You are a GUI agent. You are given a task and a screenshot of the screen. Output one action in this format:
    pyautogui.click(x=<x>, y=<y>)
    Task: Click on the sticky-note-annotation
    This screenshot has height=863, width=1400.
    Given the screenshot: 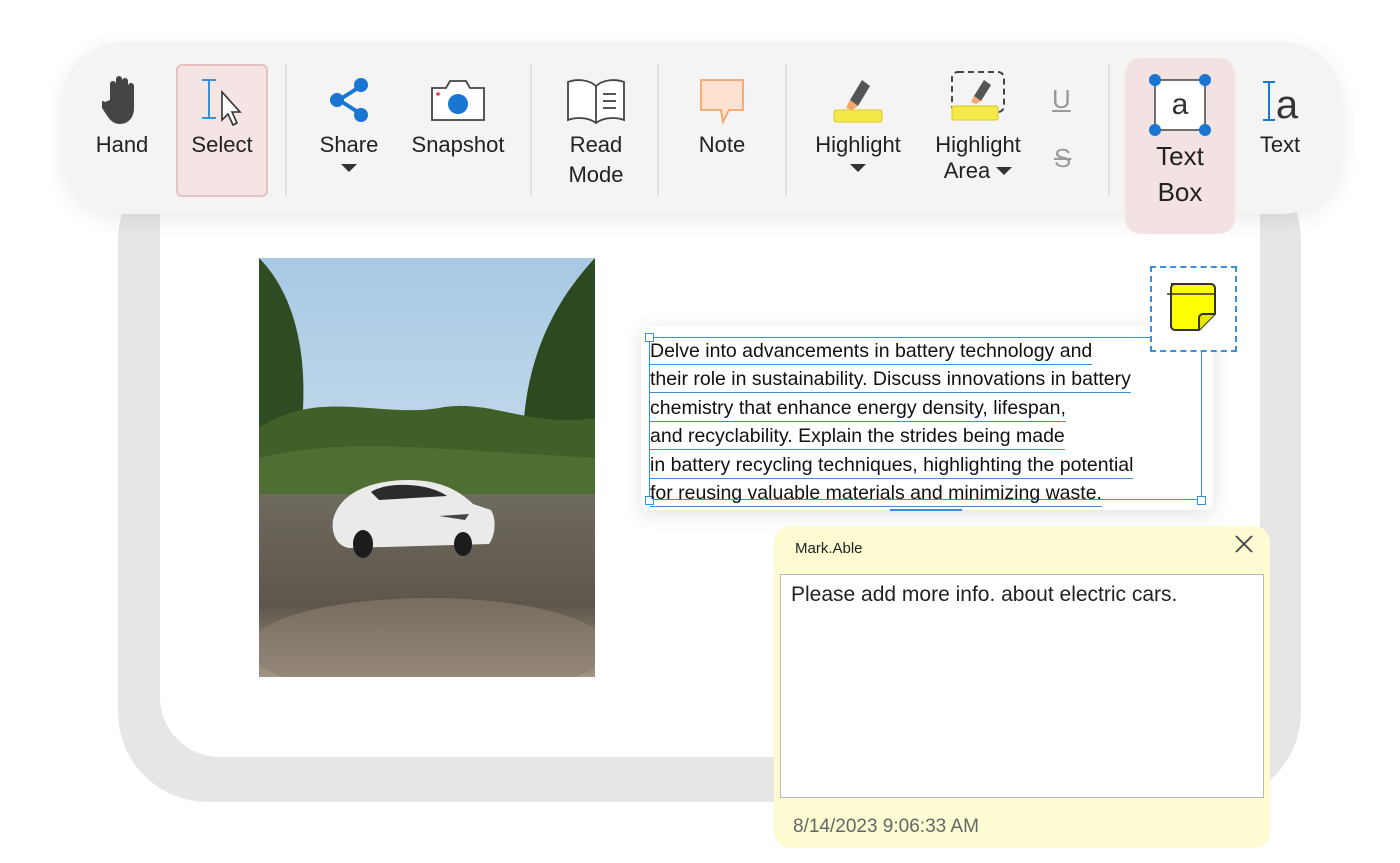 What is the action you would take?
    pyautogui.click(x=1193, y=309)
    